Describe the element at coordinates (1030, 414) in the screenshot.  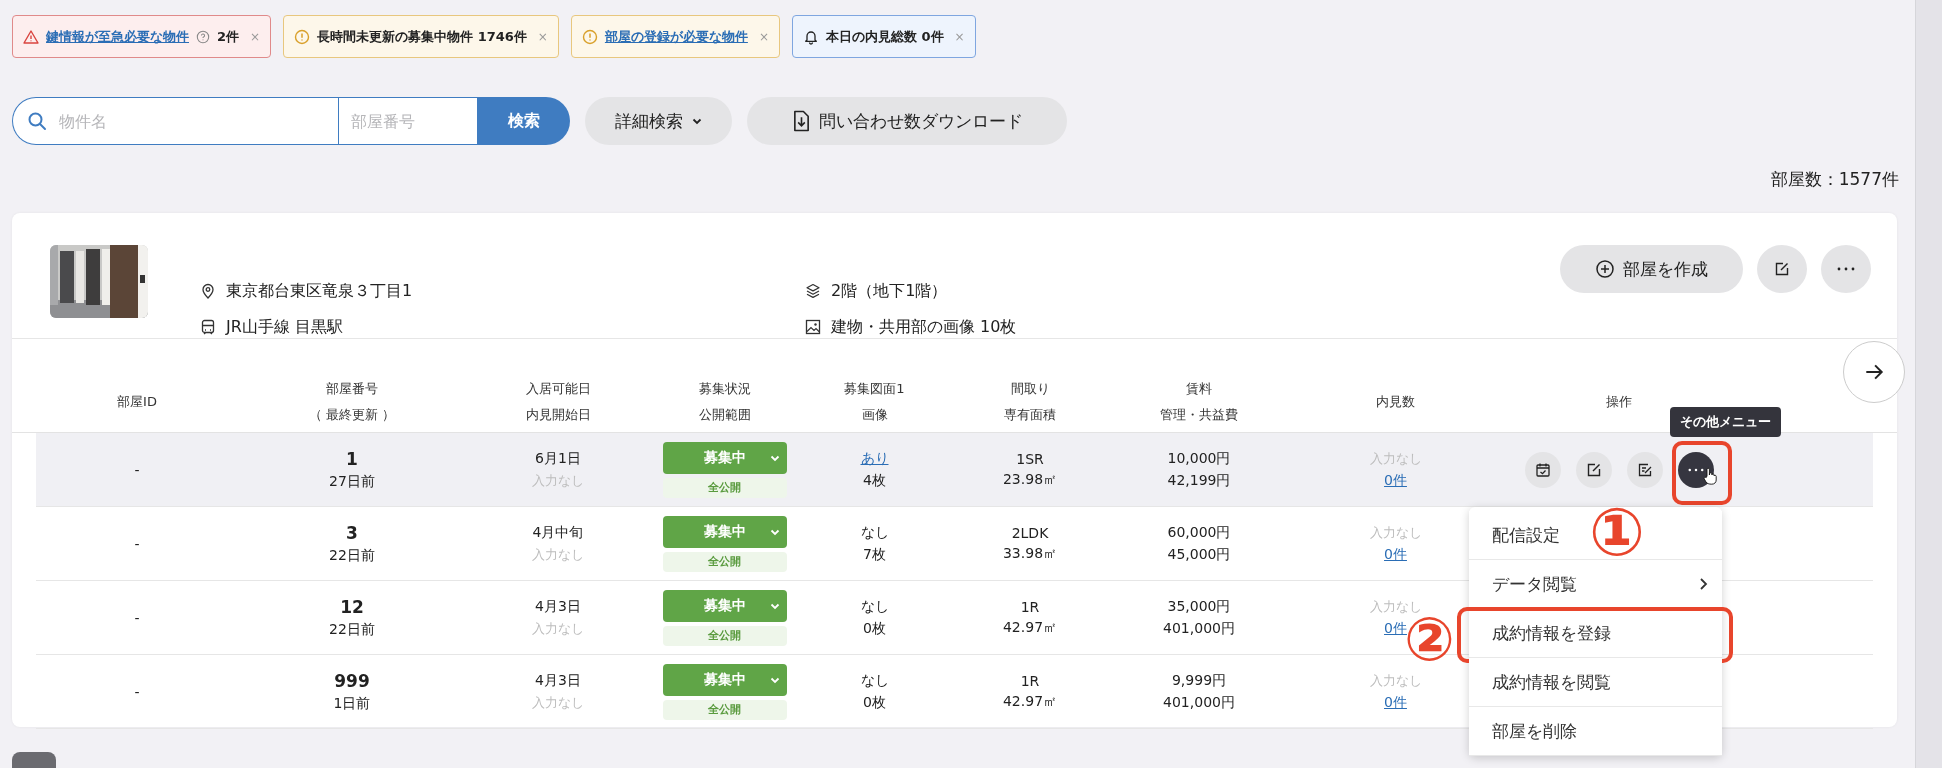
I see `column-header: 専有面積` at that location.